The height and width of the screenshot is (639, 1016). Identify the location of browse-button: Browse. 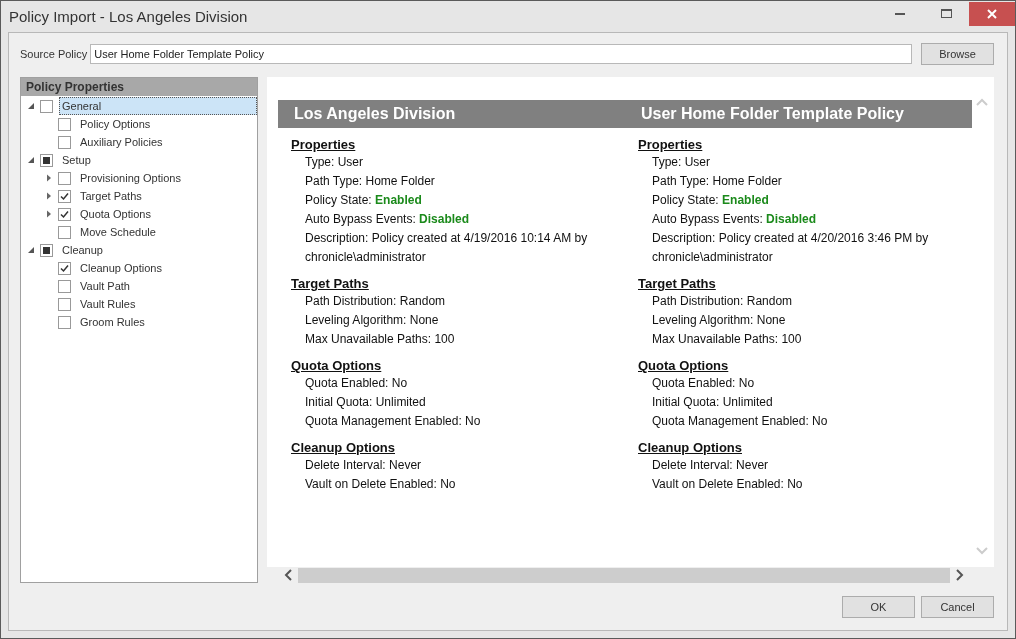
(957, 54).